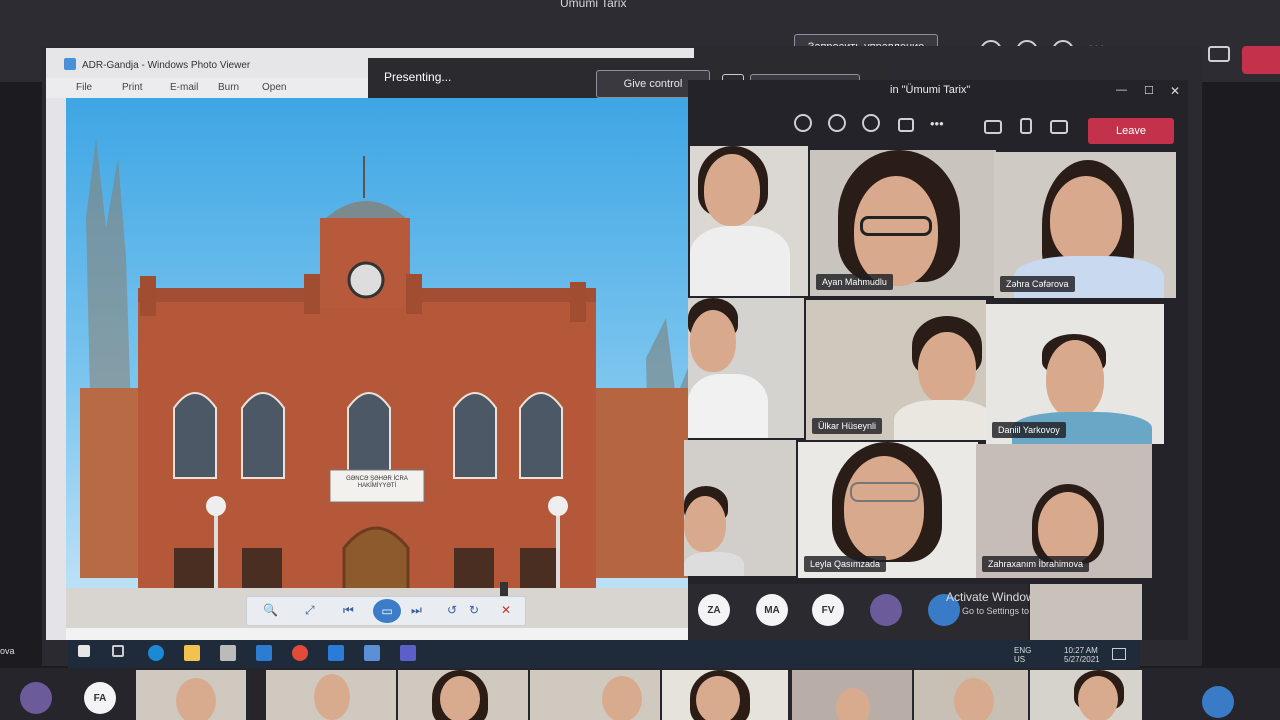 The image size is (1280, 720). Describe the element at coordinates (888, 510) in the screenshot. I see `participant-tile: Leyla Qasımzada` at that location.